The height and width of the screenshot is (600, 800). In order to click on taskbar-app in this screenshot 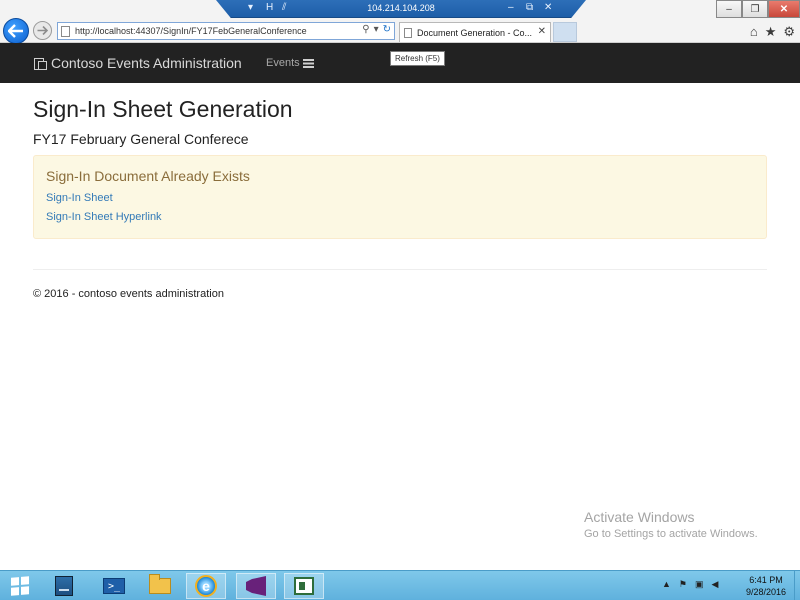, I will do `click(304, 586)`.